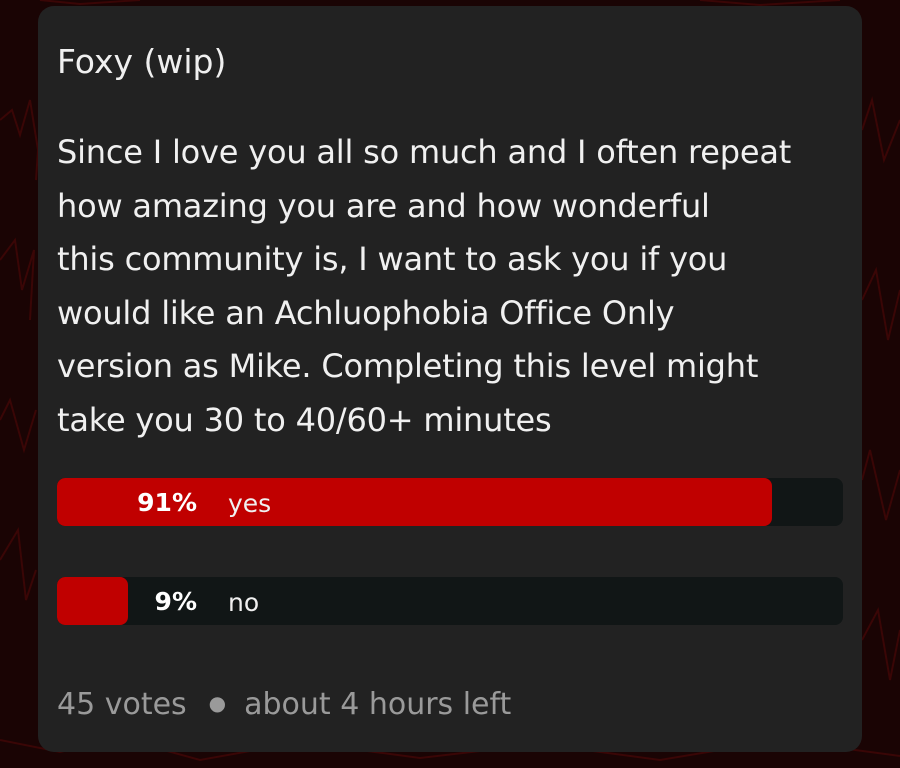  I want to click on poll-footer: 45 votes ● about 4 hours left, so click(284, 705).